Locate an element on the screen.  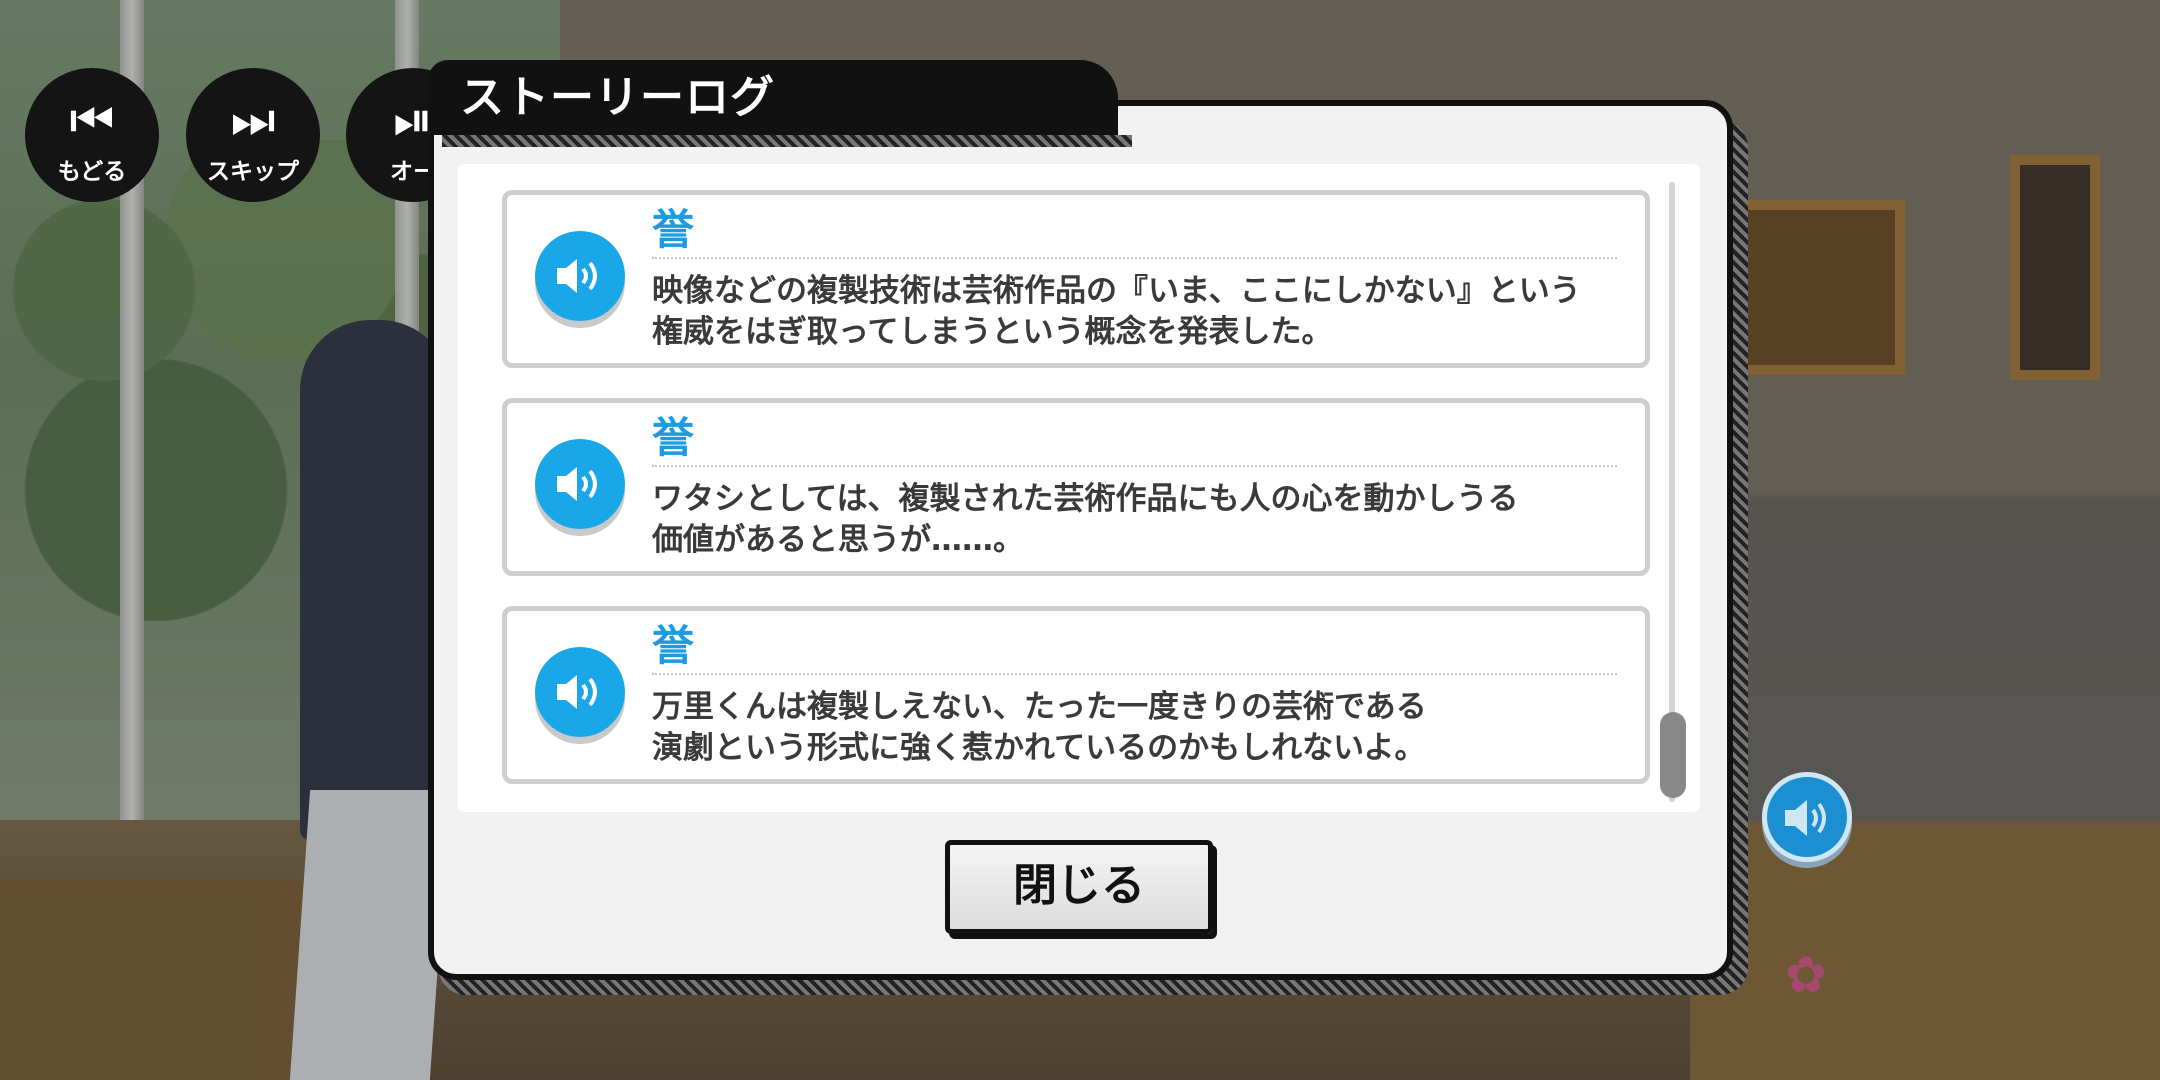
dialogue-line: 演劇という形式に強く惹かれているのかもしれないよ。 is located at coordinates (1039, 748).